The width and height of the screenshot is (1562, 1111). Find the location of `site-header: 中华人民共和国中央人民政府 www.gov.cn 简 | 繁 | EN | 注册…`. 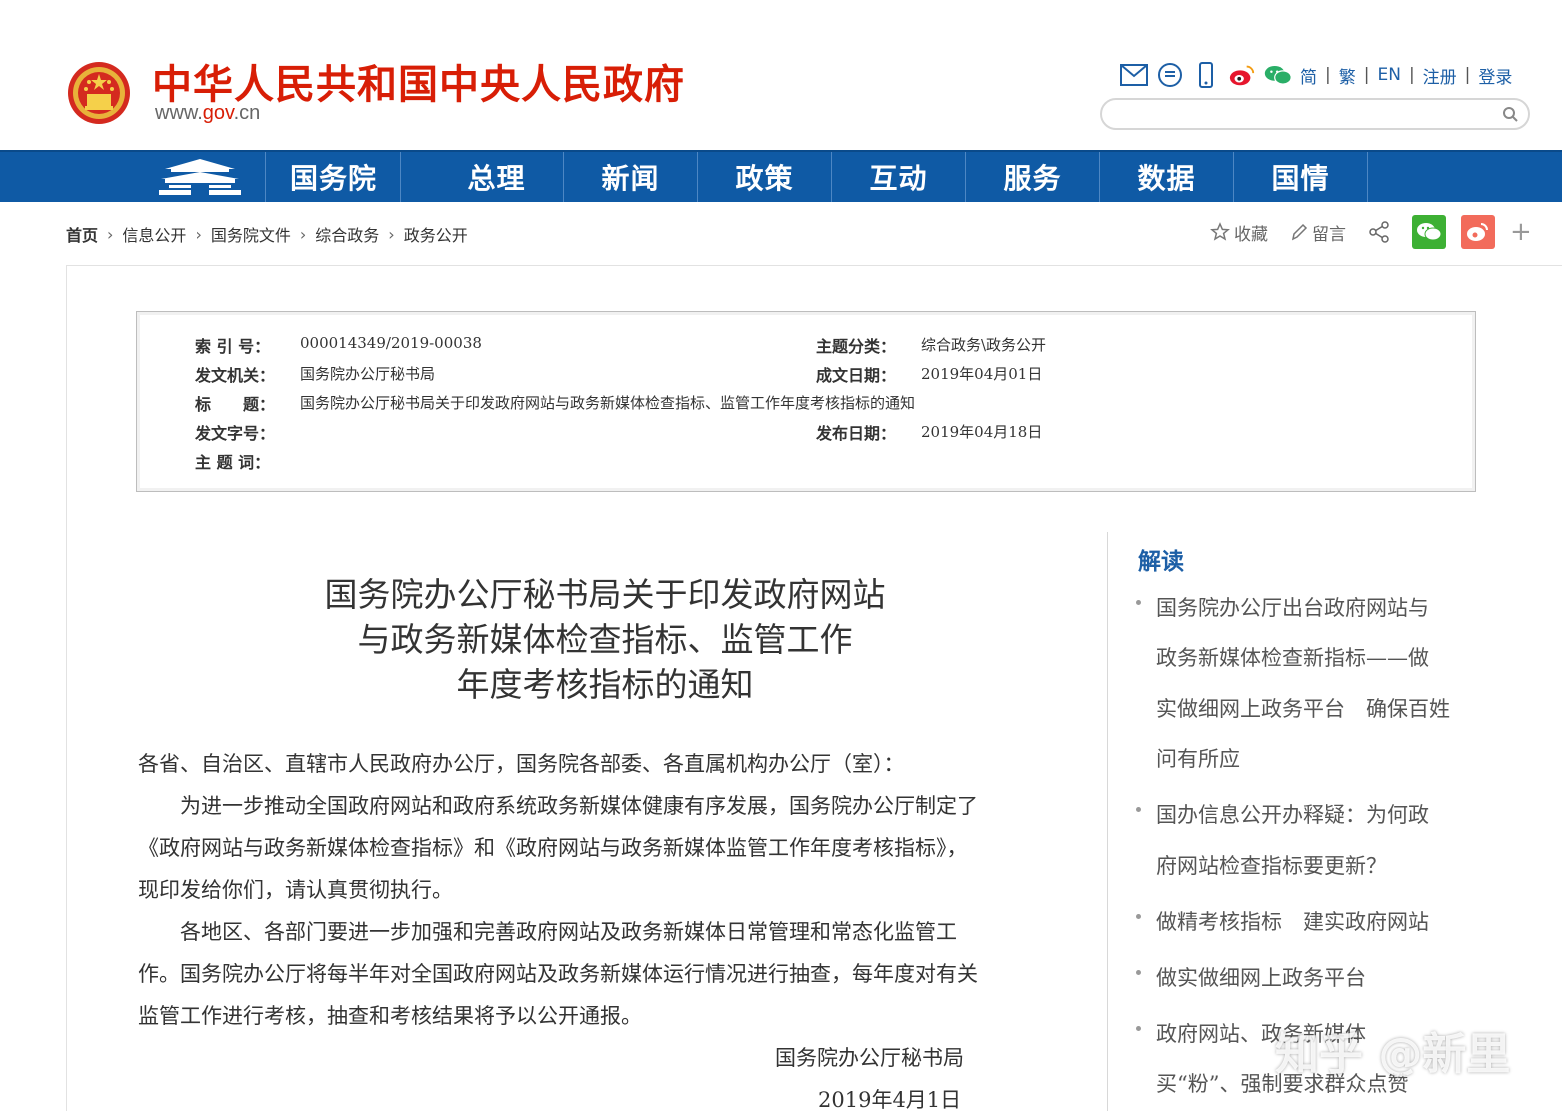

site-header: 中华人民共和国中央人民政府 www.gov.cn 简 | 繁 | EN | 注册… is located at coordinates (781, 75).